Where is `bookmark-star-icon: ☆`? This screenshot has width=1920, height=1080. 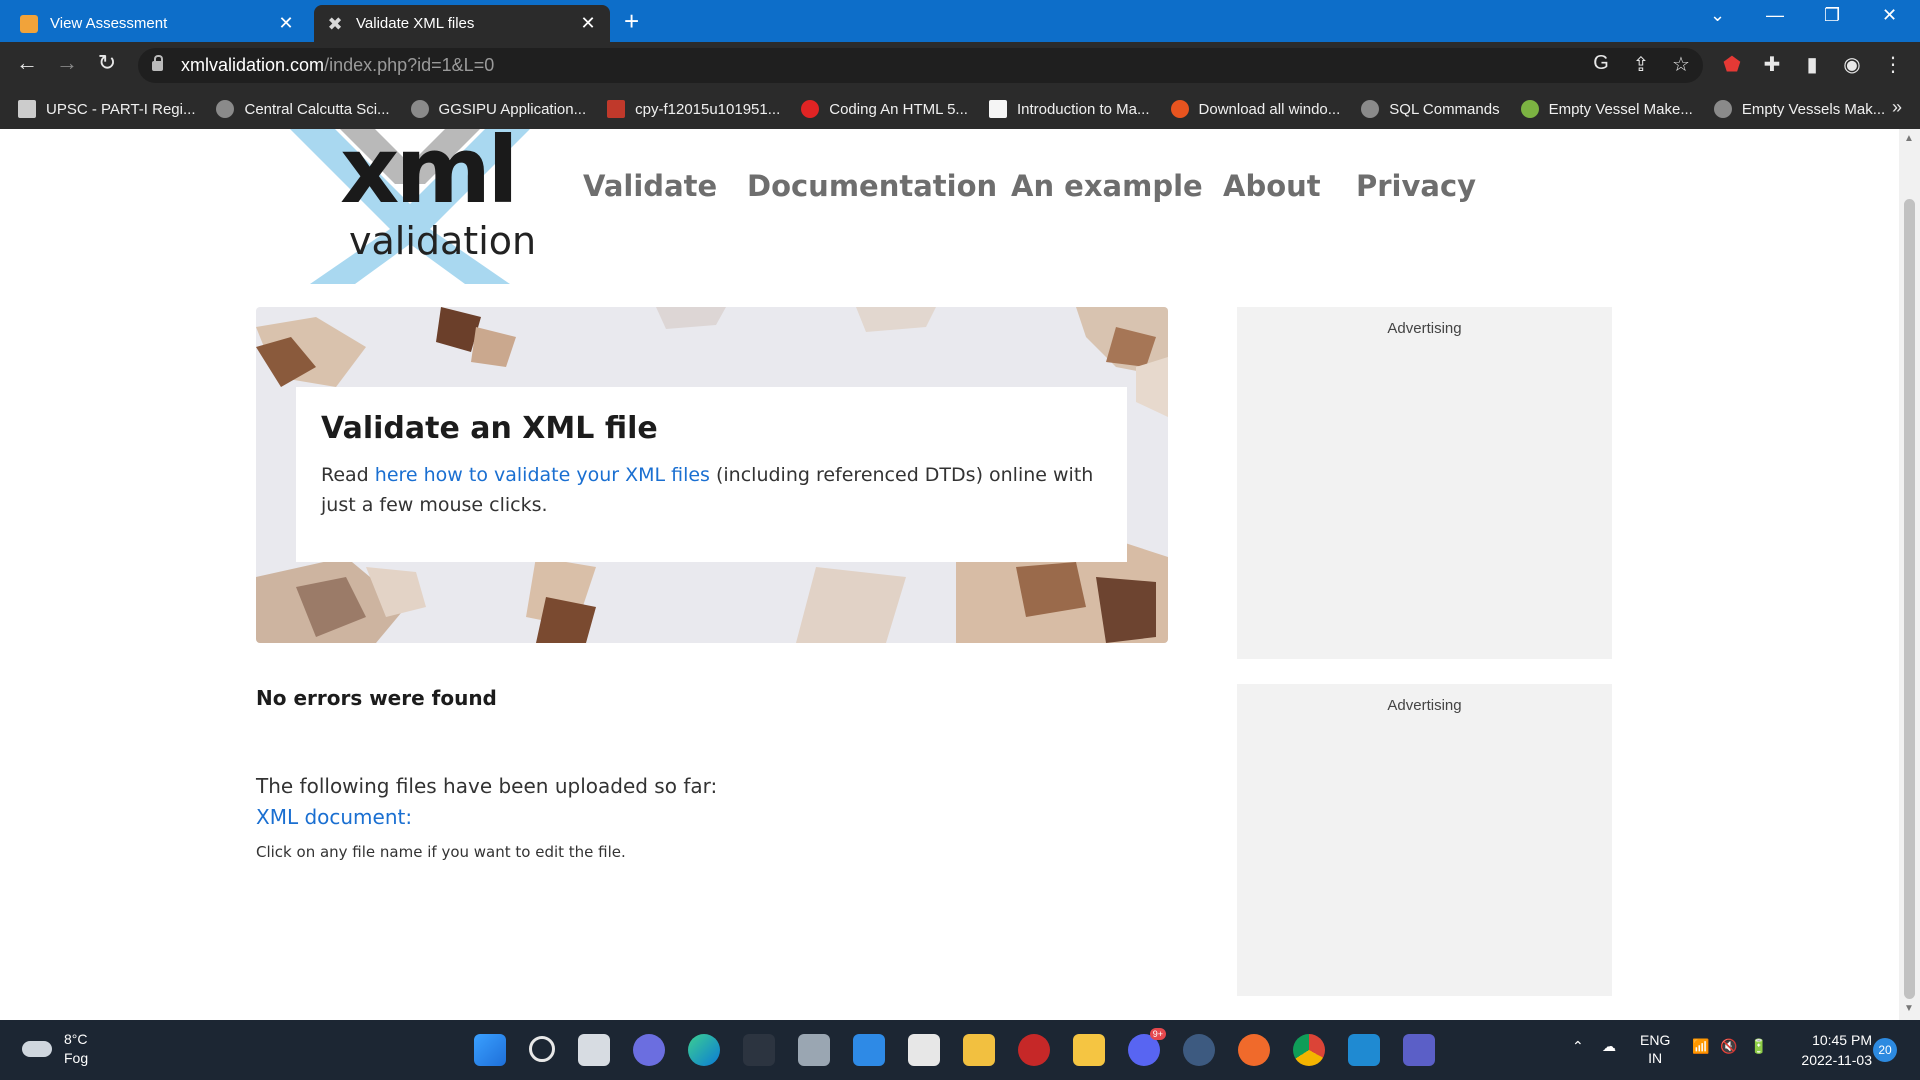
bookmark-star-icon: ☆ is located at coordinates (1681, 64).